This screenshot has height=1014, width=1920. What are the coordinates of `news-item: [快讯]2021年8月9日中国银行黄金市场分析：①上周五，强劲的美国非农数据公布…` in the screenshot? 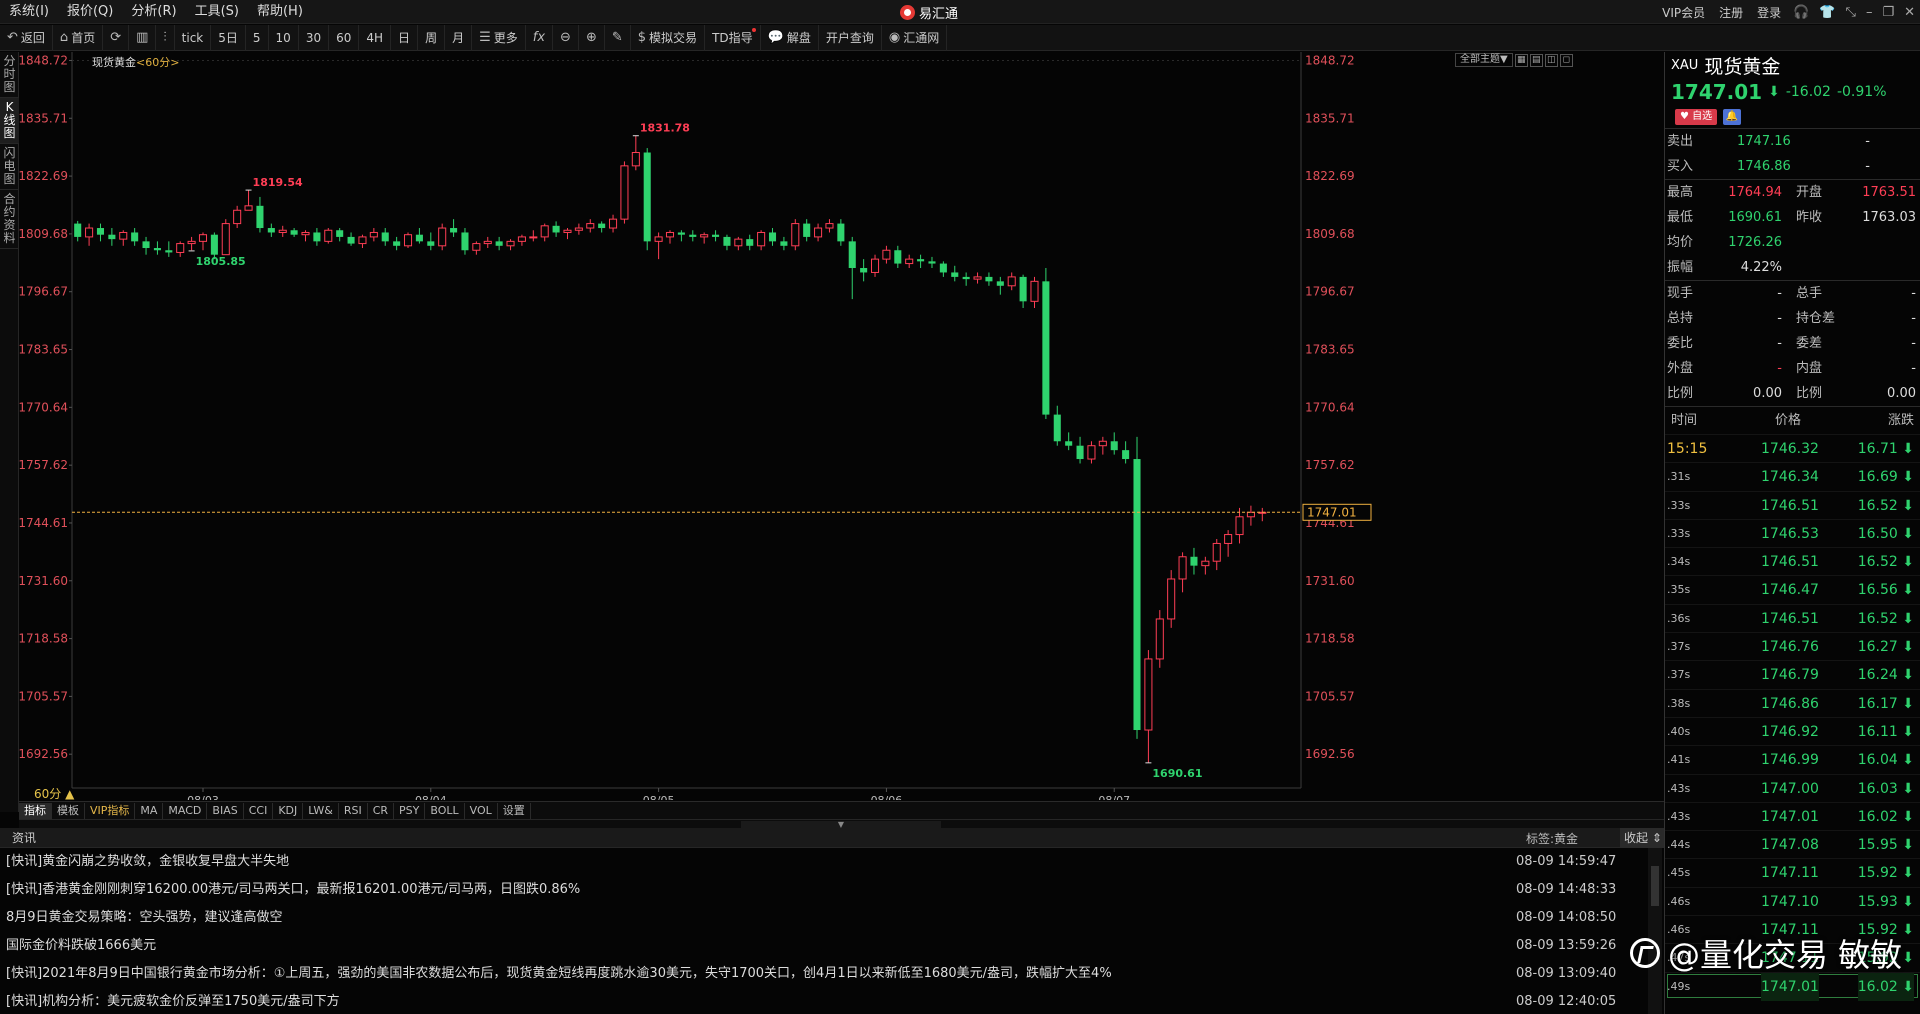 It's located at (832, 974).